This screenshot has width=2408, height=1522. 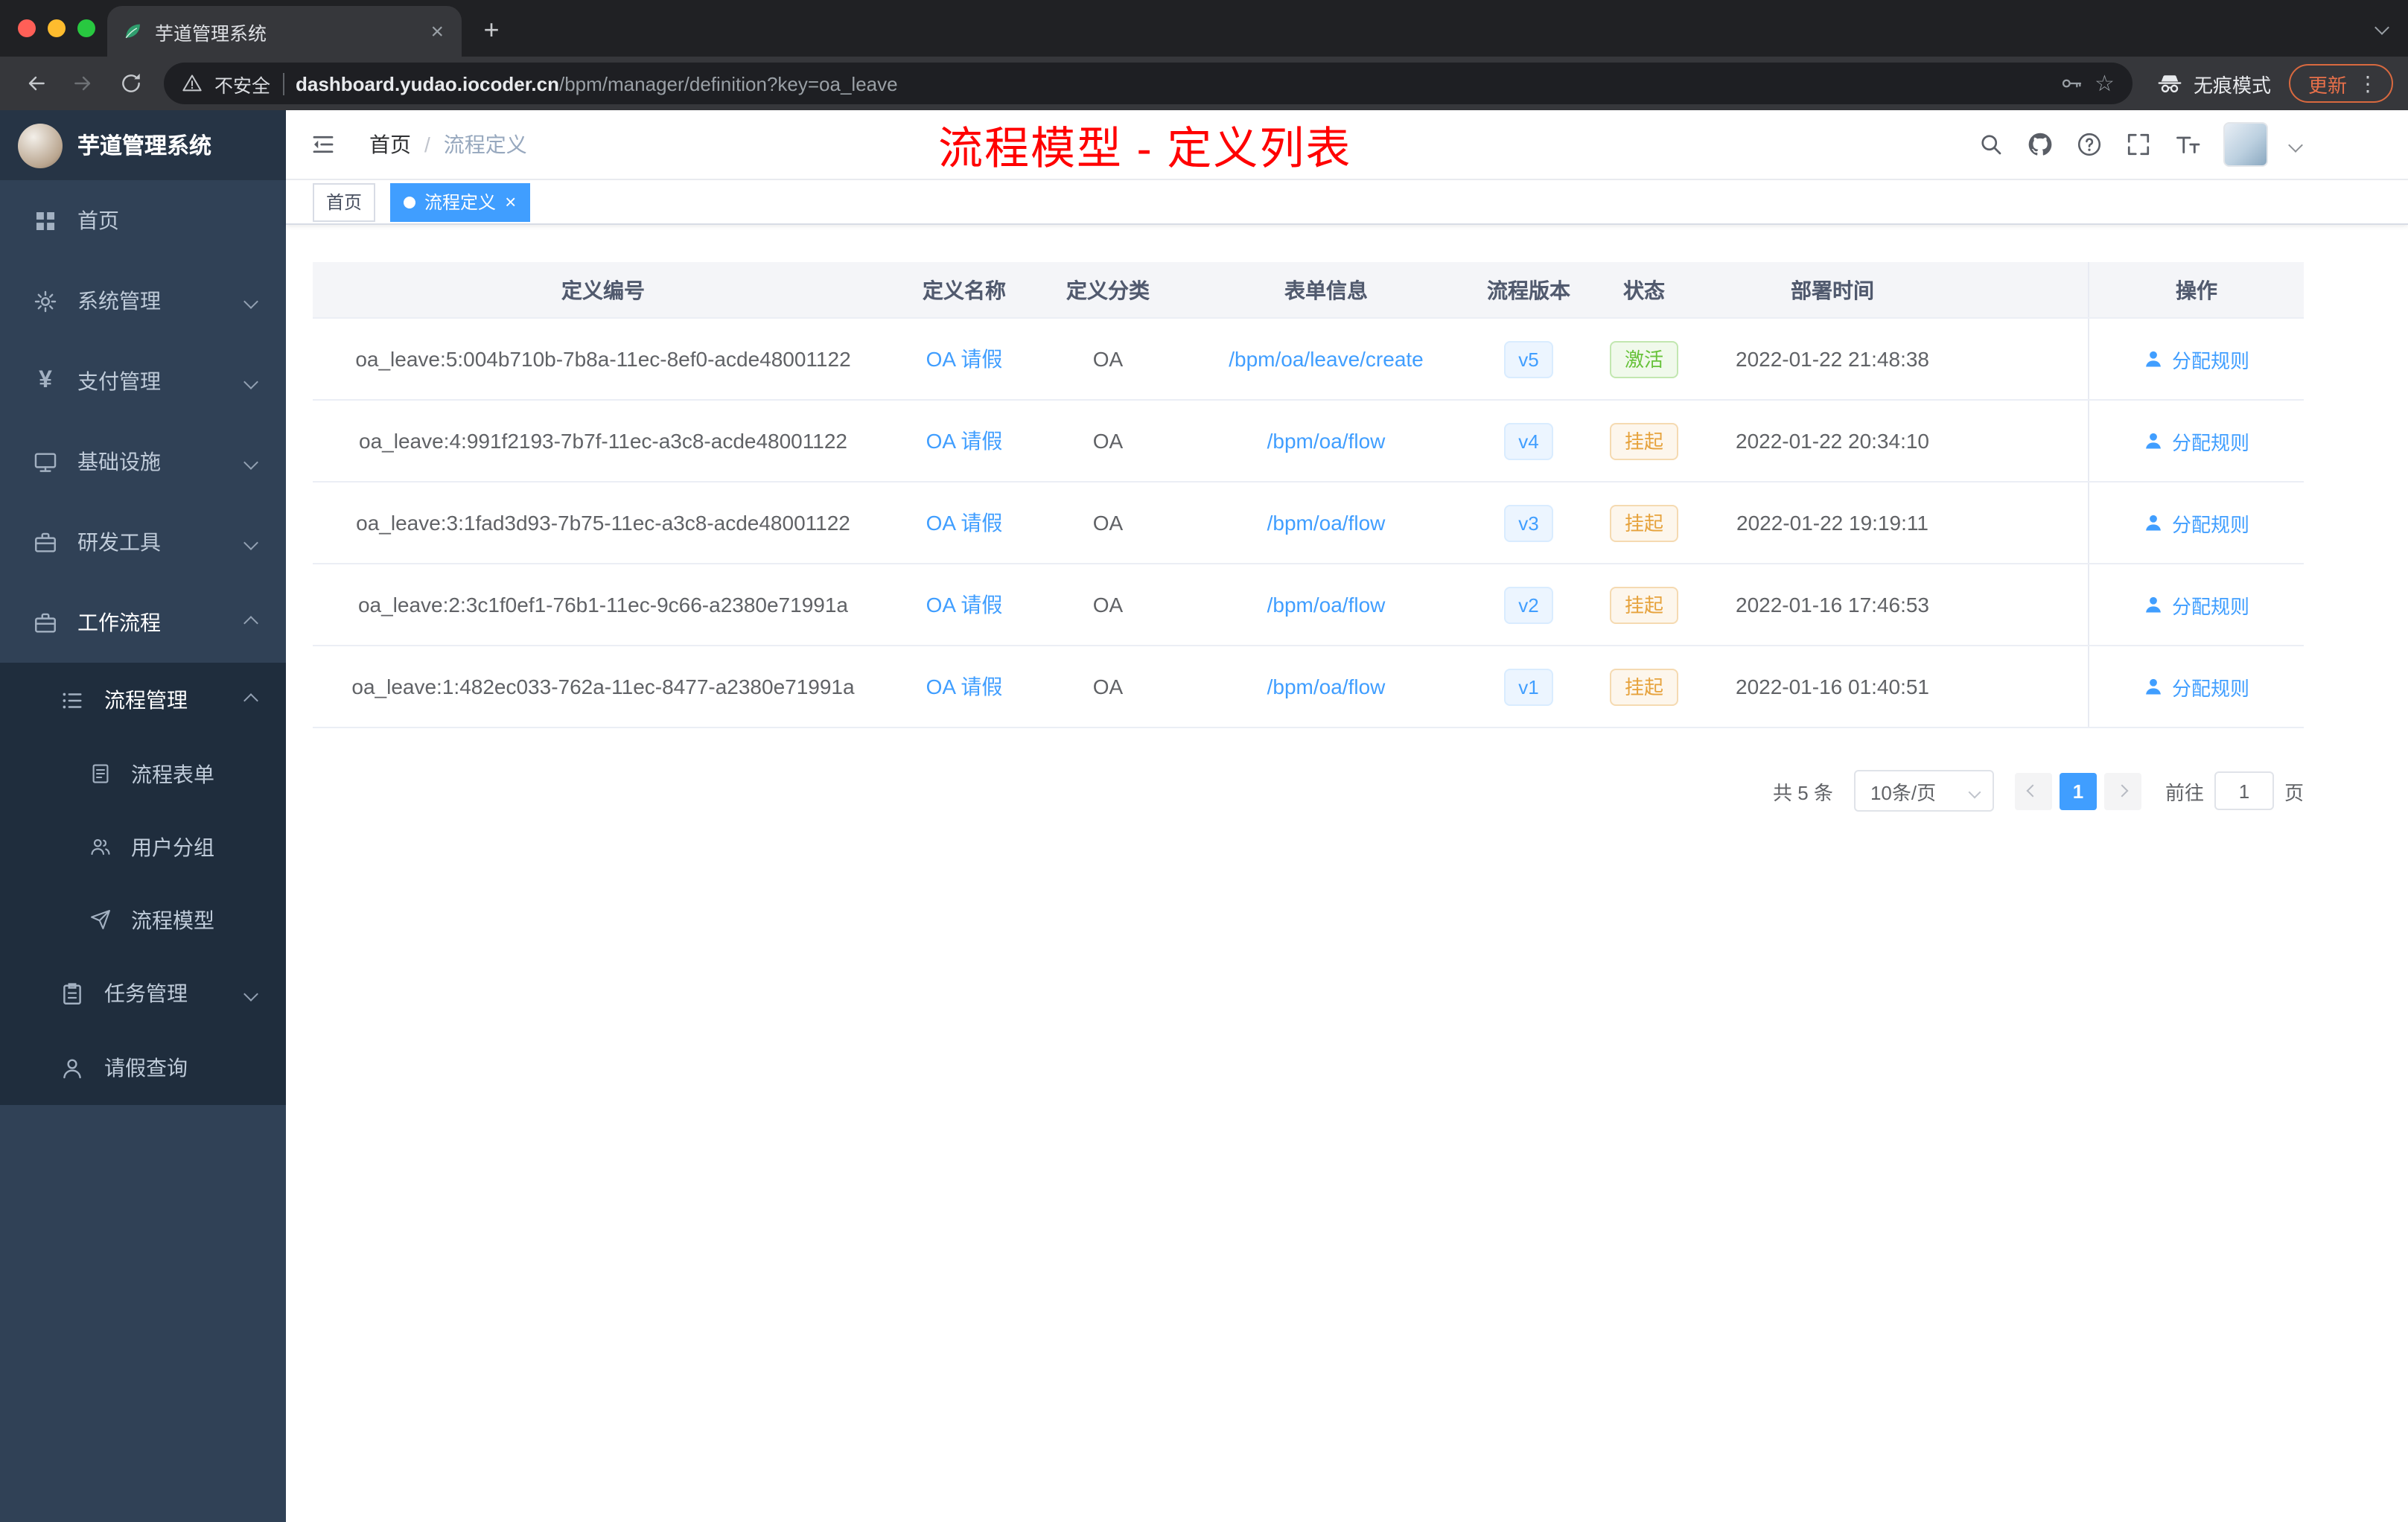 I want to click on document-icon, so click(x=100, y=773).